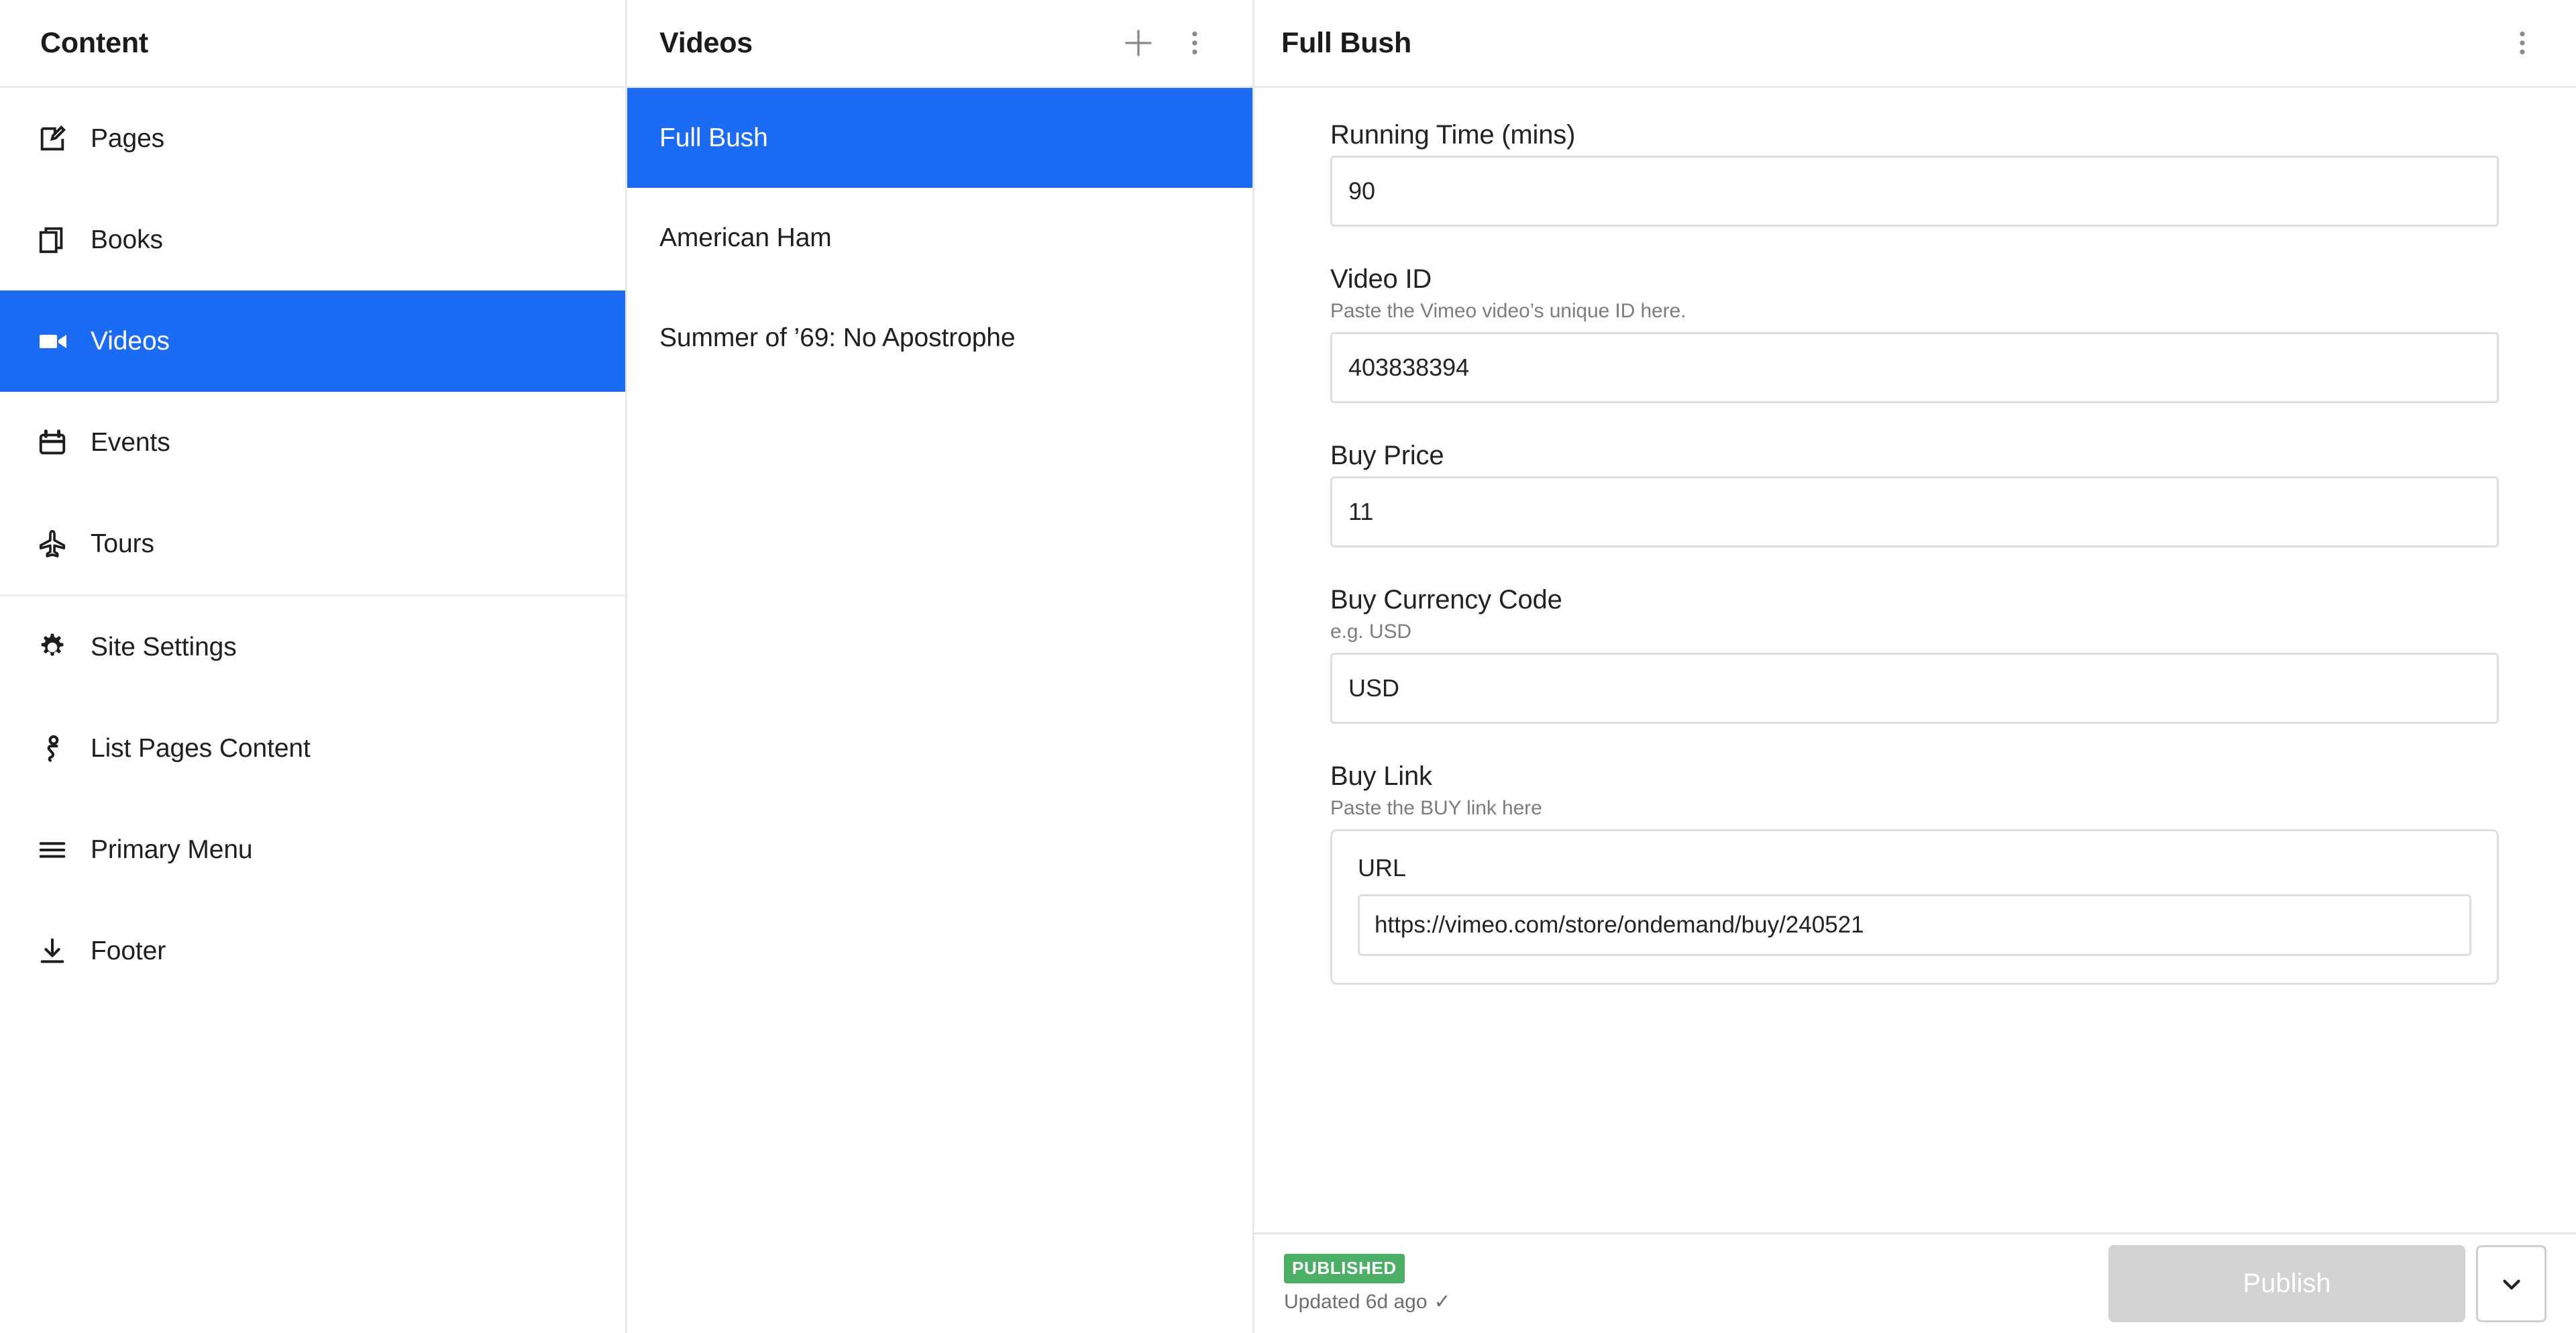  I want to click on gear-icon, so click(57, 647).